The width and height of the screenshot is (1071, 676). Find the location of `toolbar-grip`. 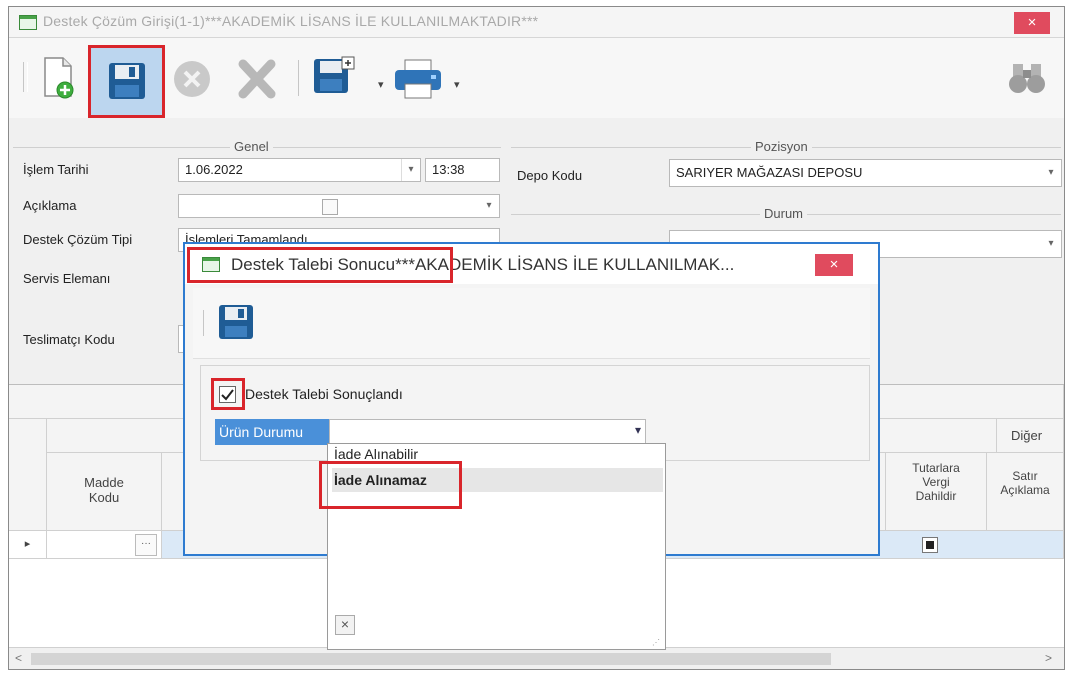

toolbar-grip is located at coordinates (25, 77).